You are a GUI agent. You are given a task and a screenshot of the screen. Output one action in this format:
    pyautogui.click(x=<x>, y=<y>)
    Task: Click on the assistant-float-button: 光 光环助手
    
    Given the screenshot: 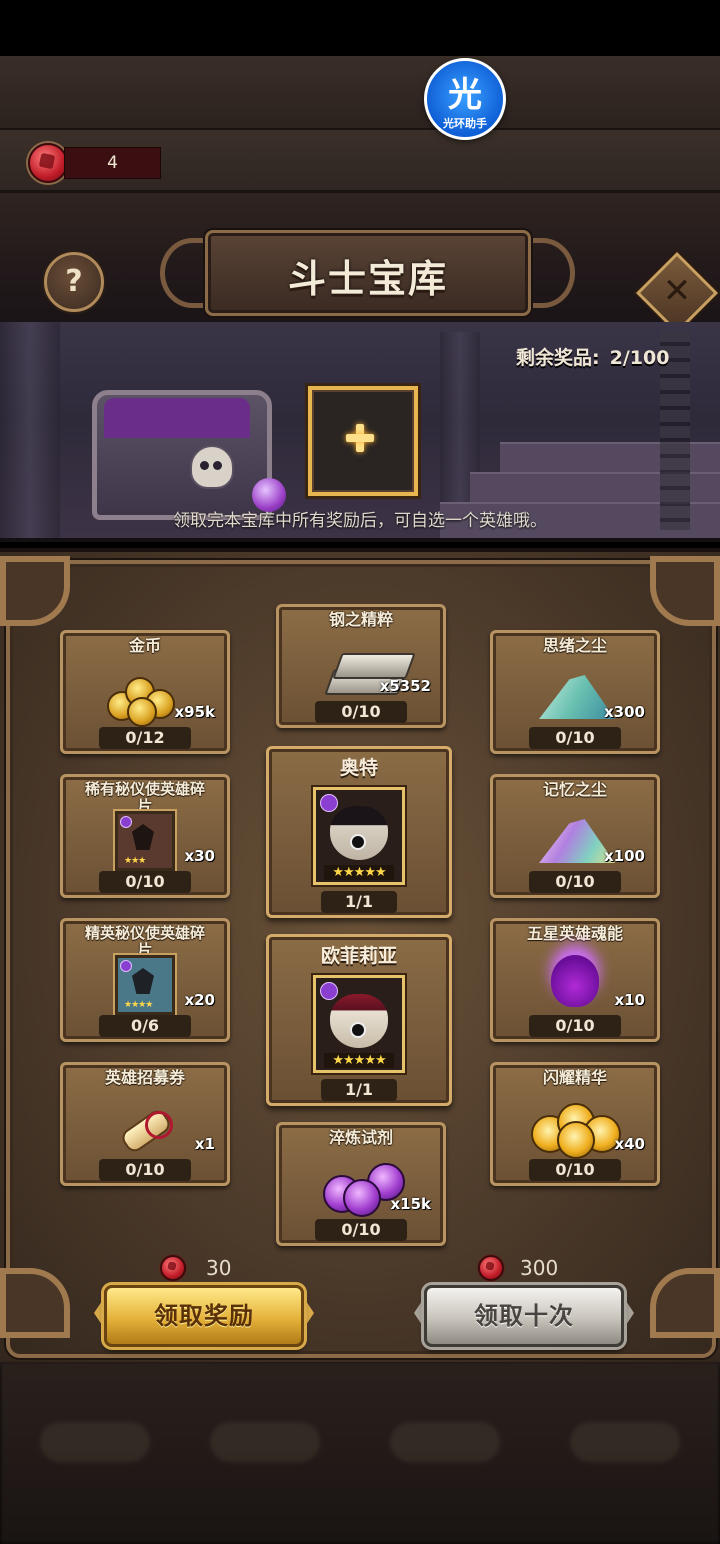 What is the action you would take?
    pyautogui.click(x=465, y=99)
    